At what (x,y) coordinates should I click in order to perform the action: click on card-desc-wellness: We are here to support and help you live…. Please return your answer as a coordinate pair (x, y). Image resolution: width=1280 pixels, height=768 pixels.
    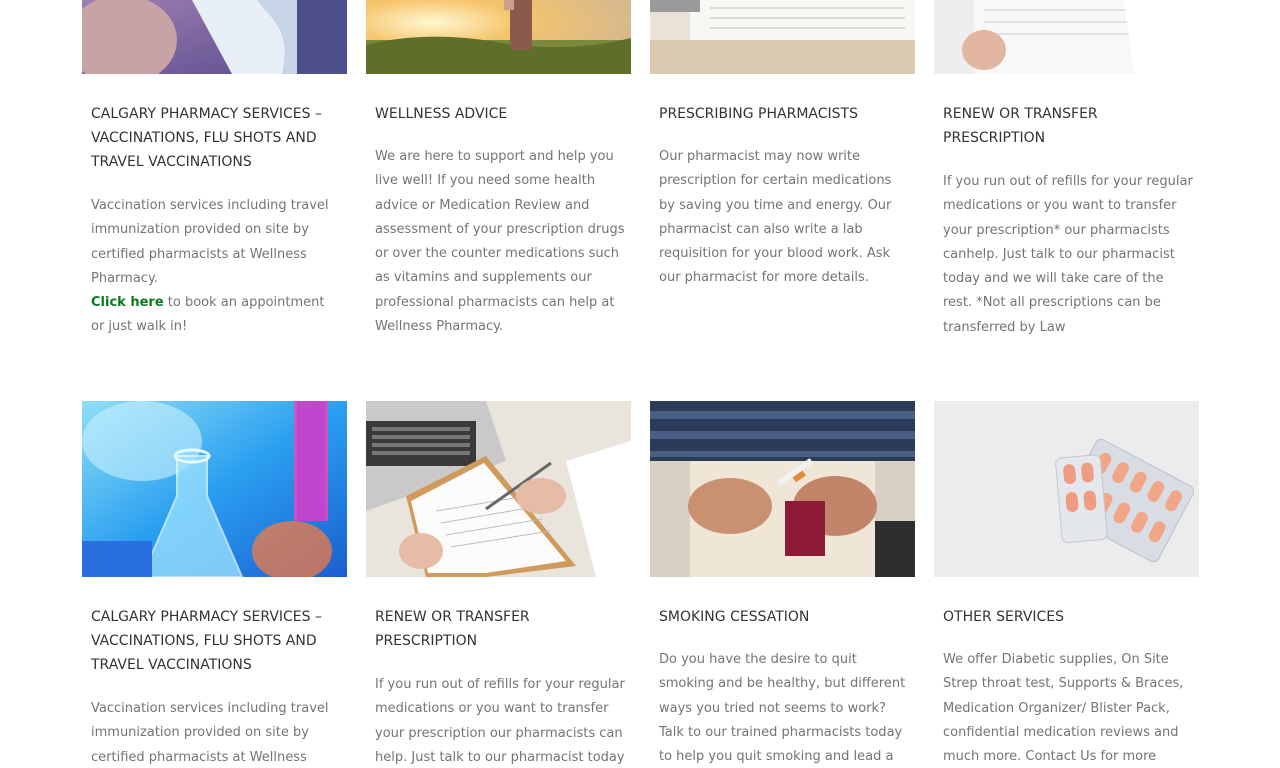
    Looking at the image, I should click on (500, 242).